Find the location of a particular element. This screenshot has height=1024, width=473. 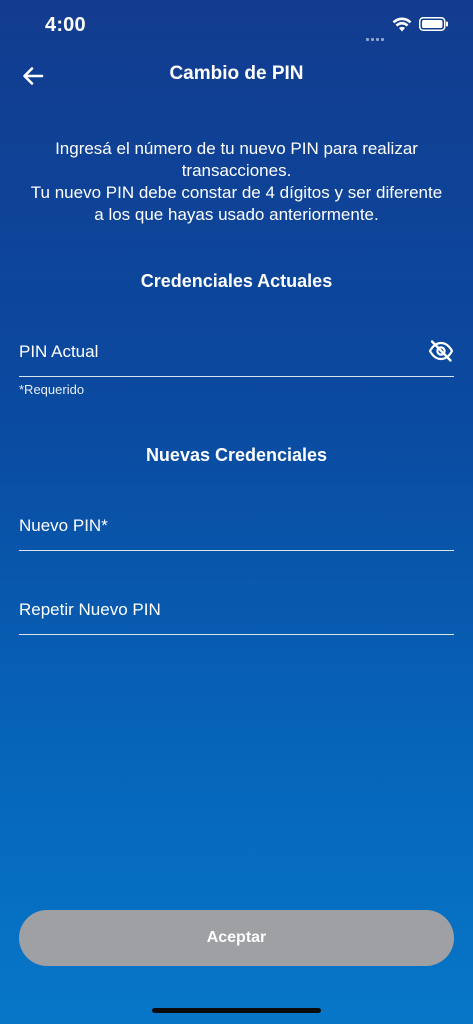

cellular-signal-icon is located at coordinates (377, 34).